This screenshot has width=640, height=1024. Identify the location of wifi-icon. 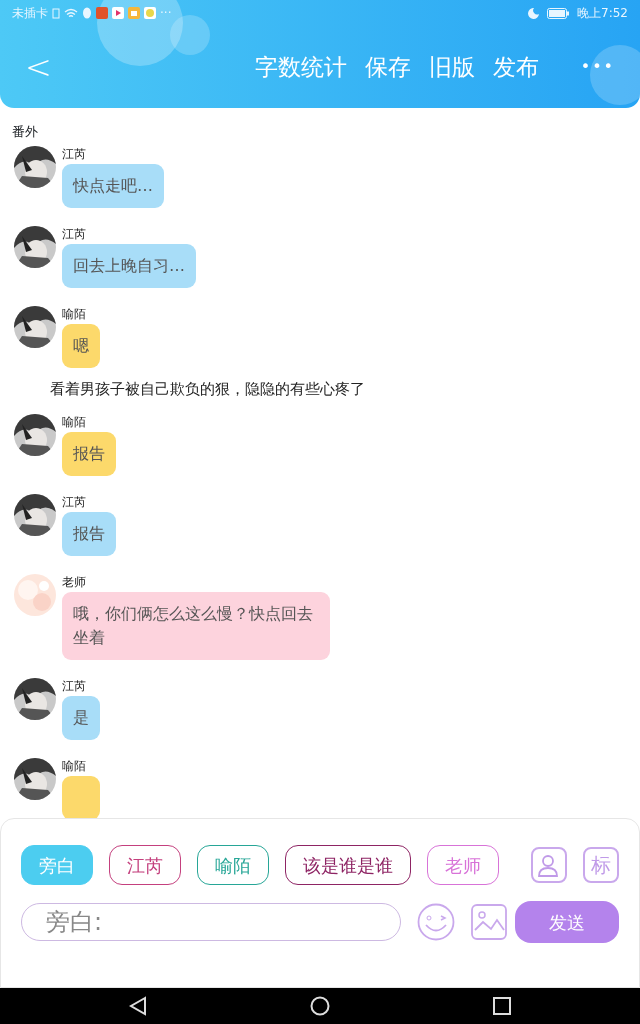
(71, 13).